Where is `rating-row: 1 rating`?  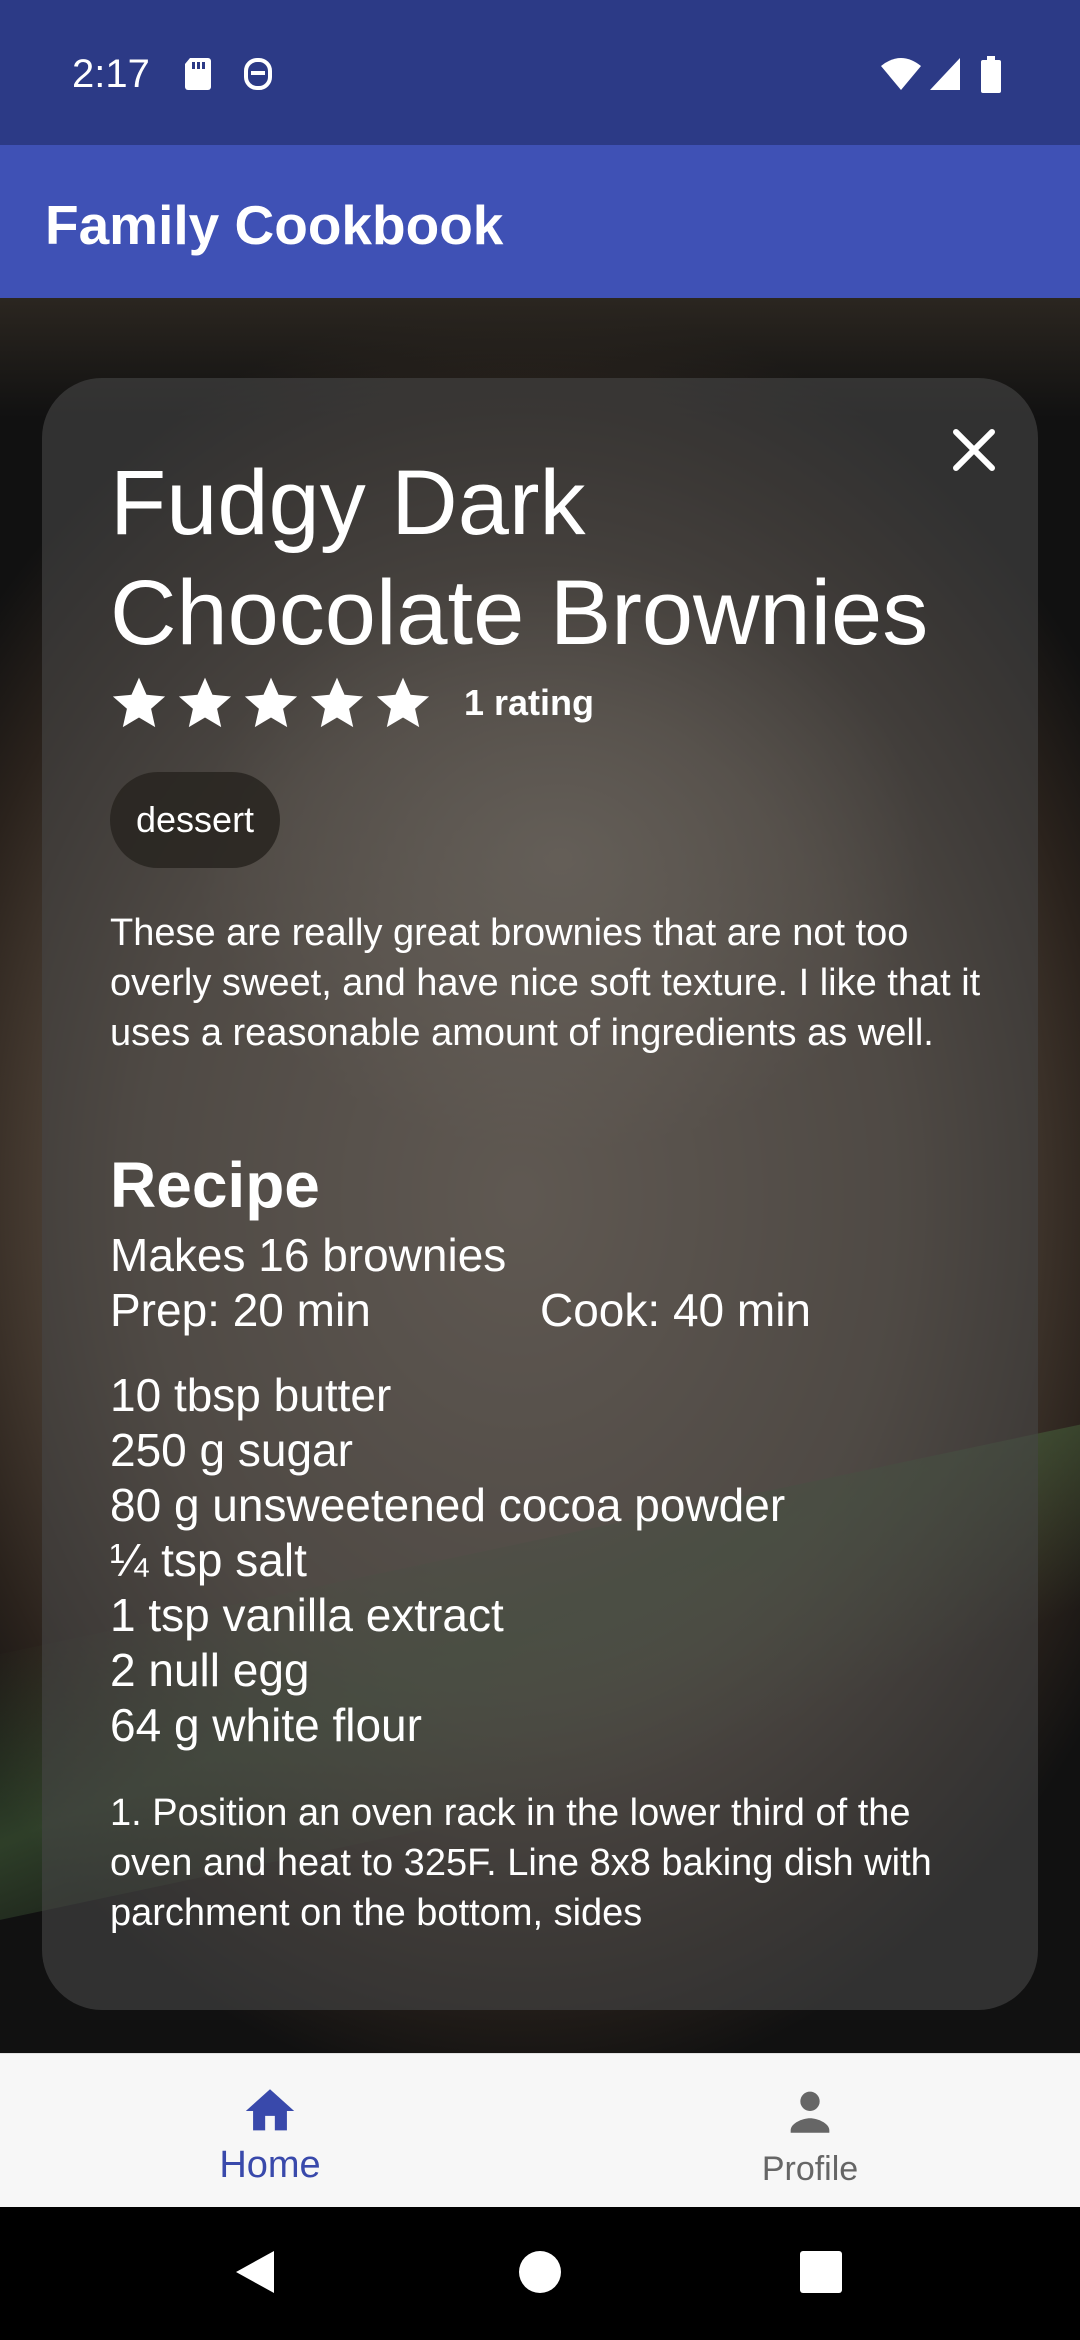
rating-row: 1 rating is located at coordinates (352, 703).